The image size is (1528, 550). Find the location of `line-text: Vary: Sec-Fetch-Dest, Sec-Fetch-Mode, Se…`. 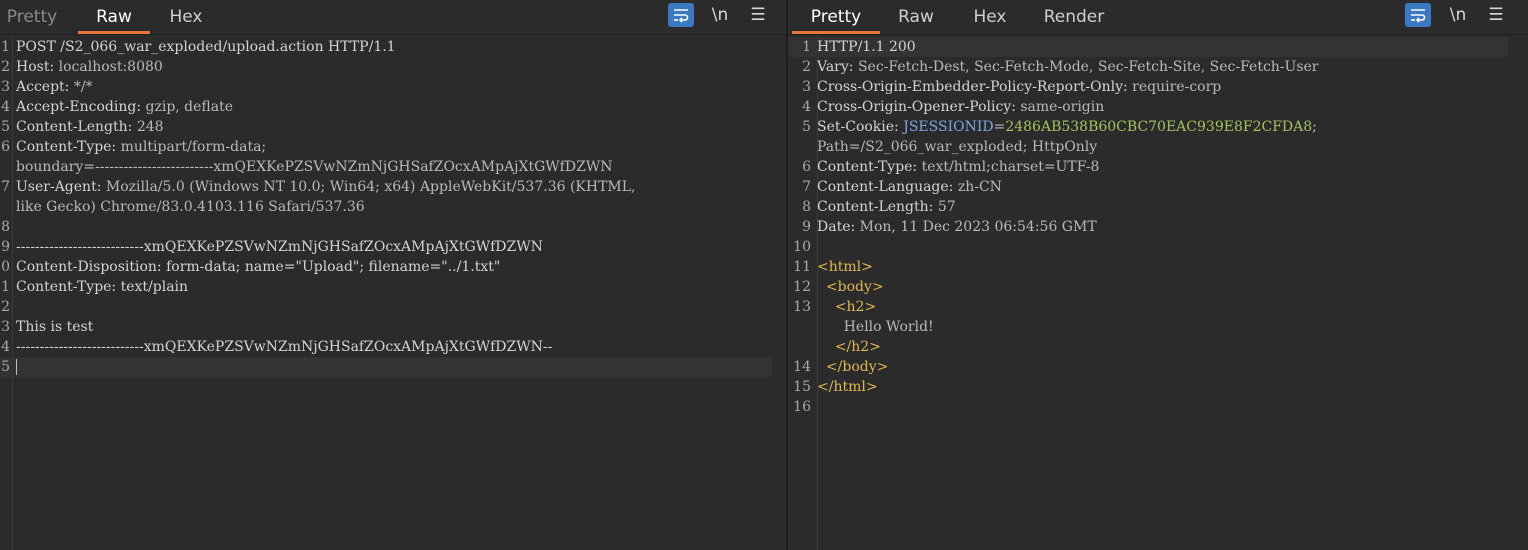

line-text: Vary: Sec-Fetch-Dest, Sec-Fetch-Mode, Se… is located at coordinates (1065, 67).